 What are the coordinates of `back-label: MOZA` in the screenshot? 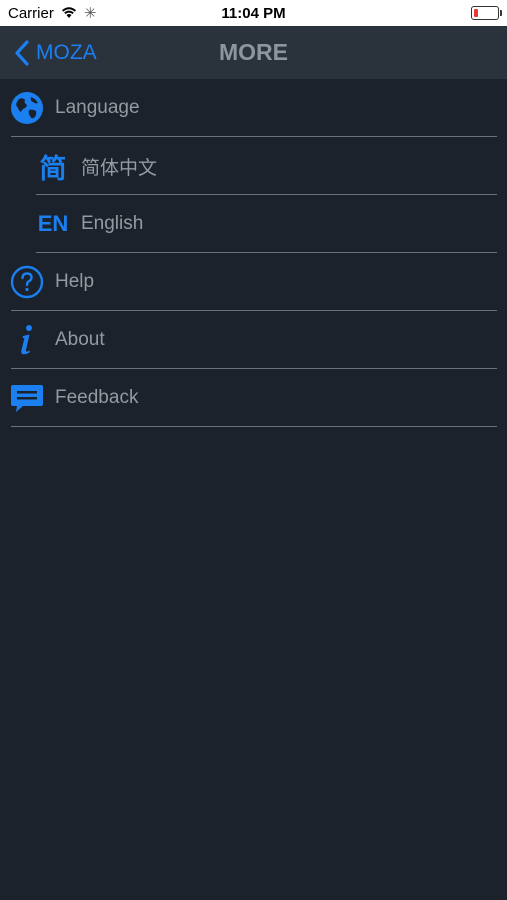 It's located at (66, 52).